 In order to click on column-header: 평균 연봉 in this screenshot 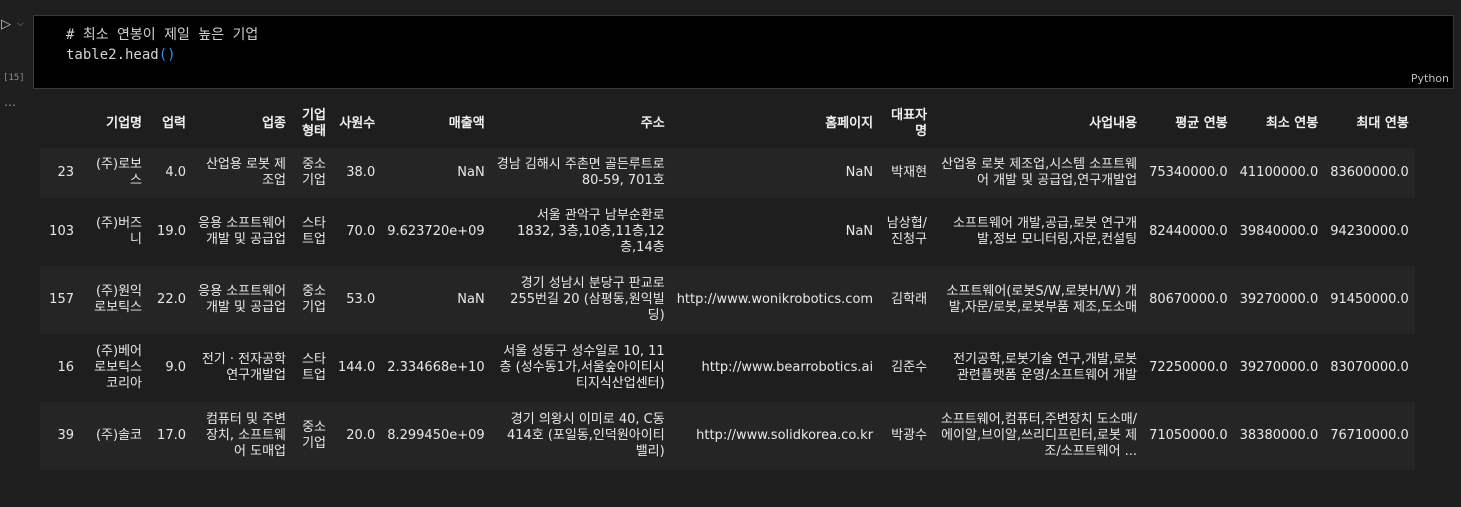, I will do `click(1201, 123)`.